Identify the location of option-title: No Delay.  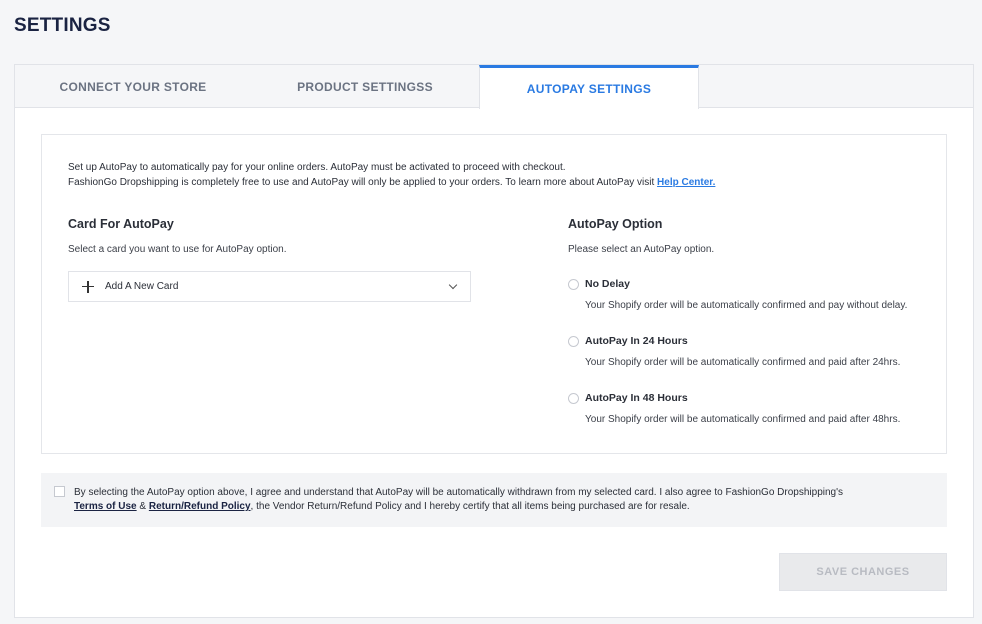
(607, 284).